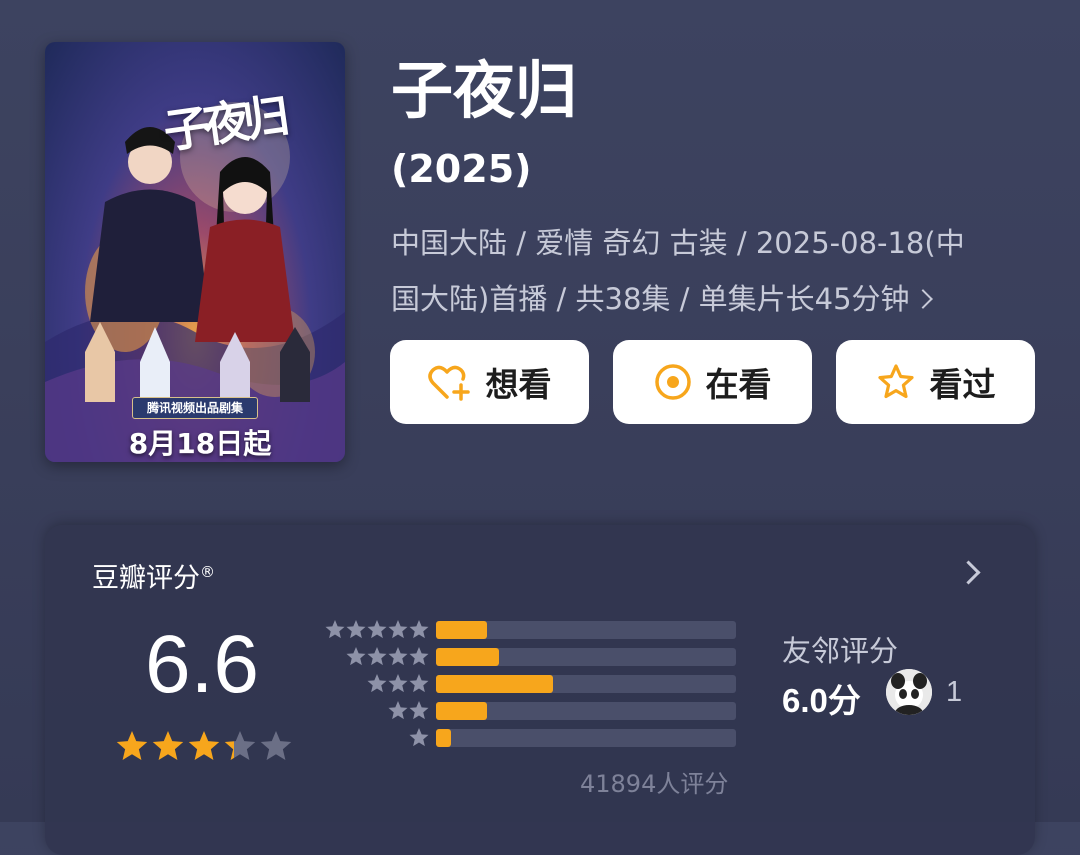  I want to click on distribution-bar-5-star, so click(461, 630).